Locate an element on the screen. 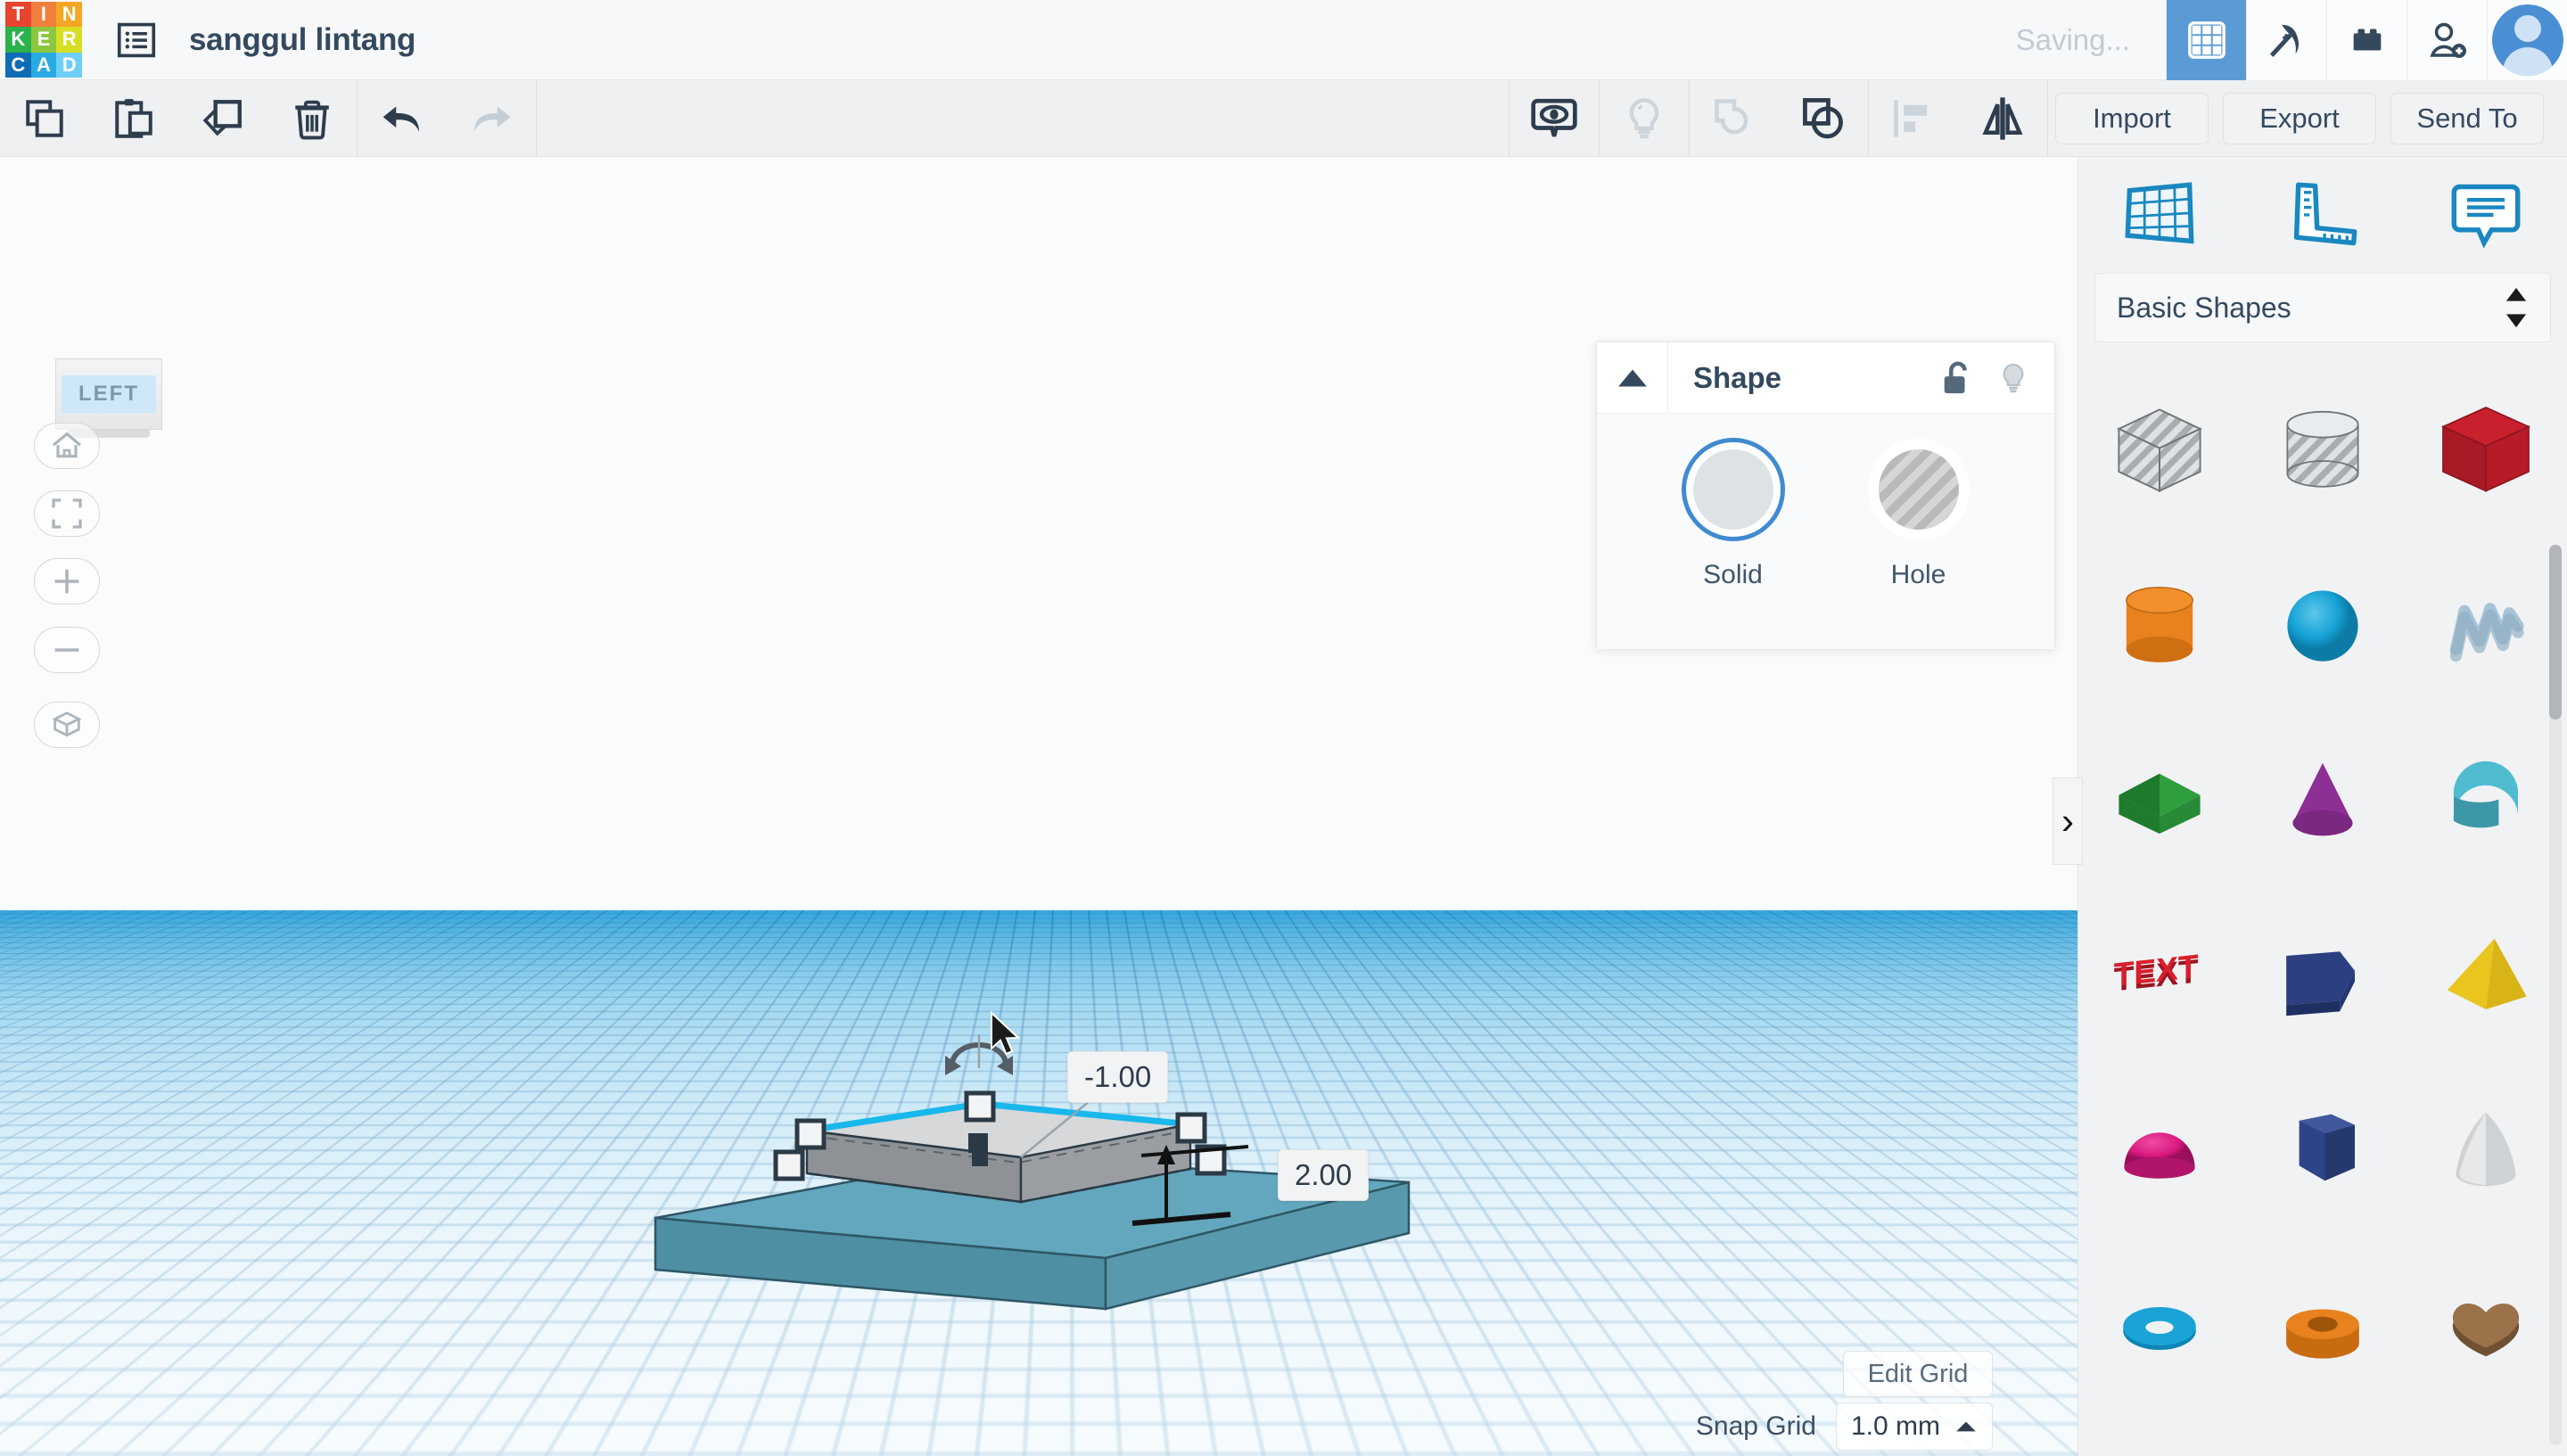 This screenshot has width=2567, height=1456. plus-icon is located at coordinates (66, 581).